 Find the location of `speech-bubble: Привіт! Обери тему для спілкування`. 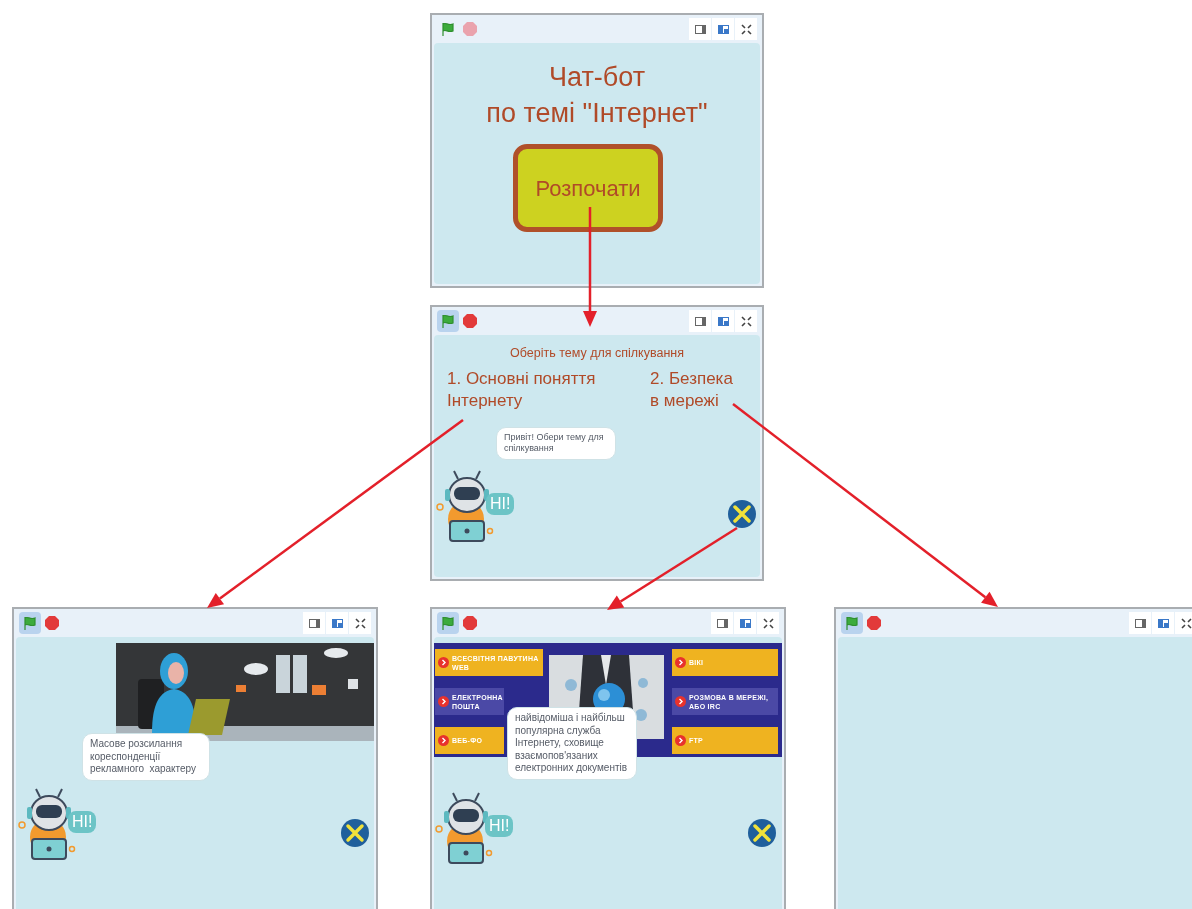

speech-bubble: Привіт! Обери тему для спілкування is located at coordinates (556, 443).